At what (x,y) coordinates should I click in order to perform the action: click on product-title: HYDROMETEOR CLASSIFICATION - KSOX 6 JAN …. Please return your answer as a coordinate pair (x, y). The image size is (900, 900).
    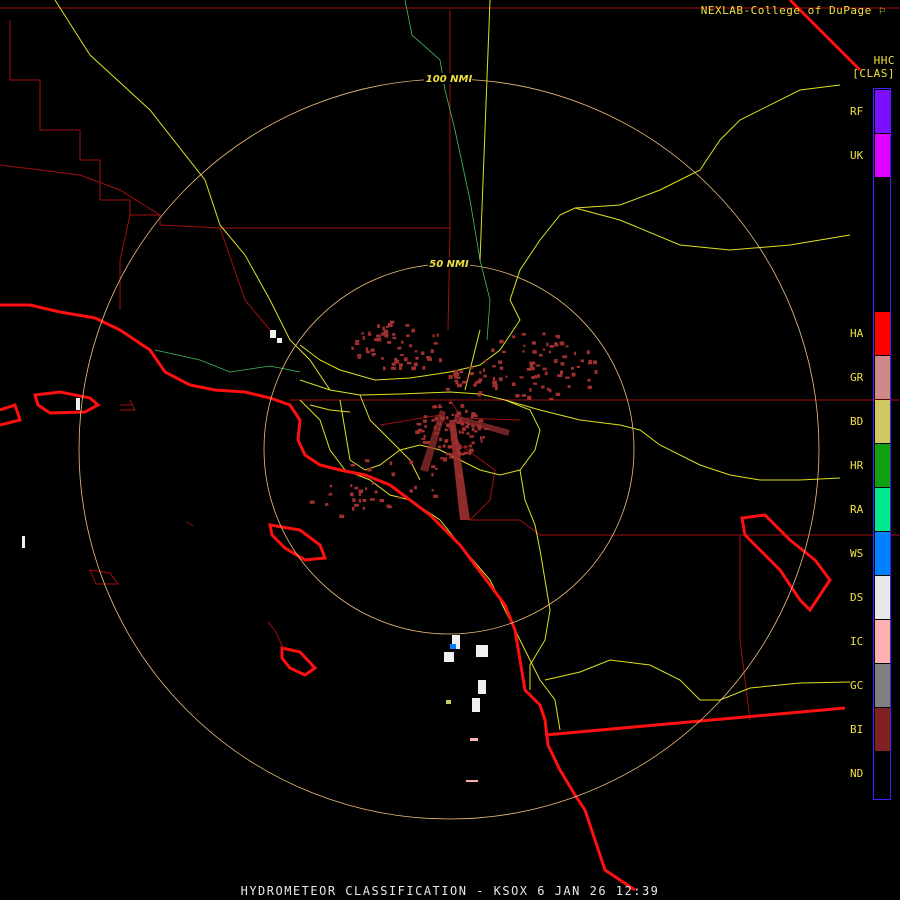
    Looking at the image, I should click on (450, 891).